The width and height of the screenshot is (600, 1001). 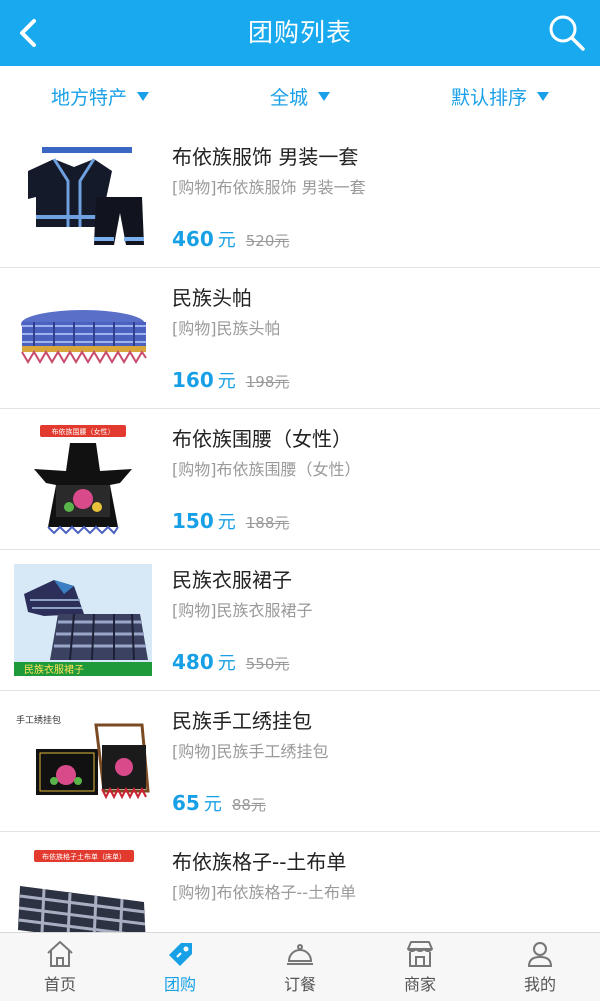 I want to click on product-desc: [购物]布依族服饰 男装一套, so click(x=269, y=187).